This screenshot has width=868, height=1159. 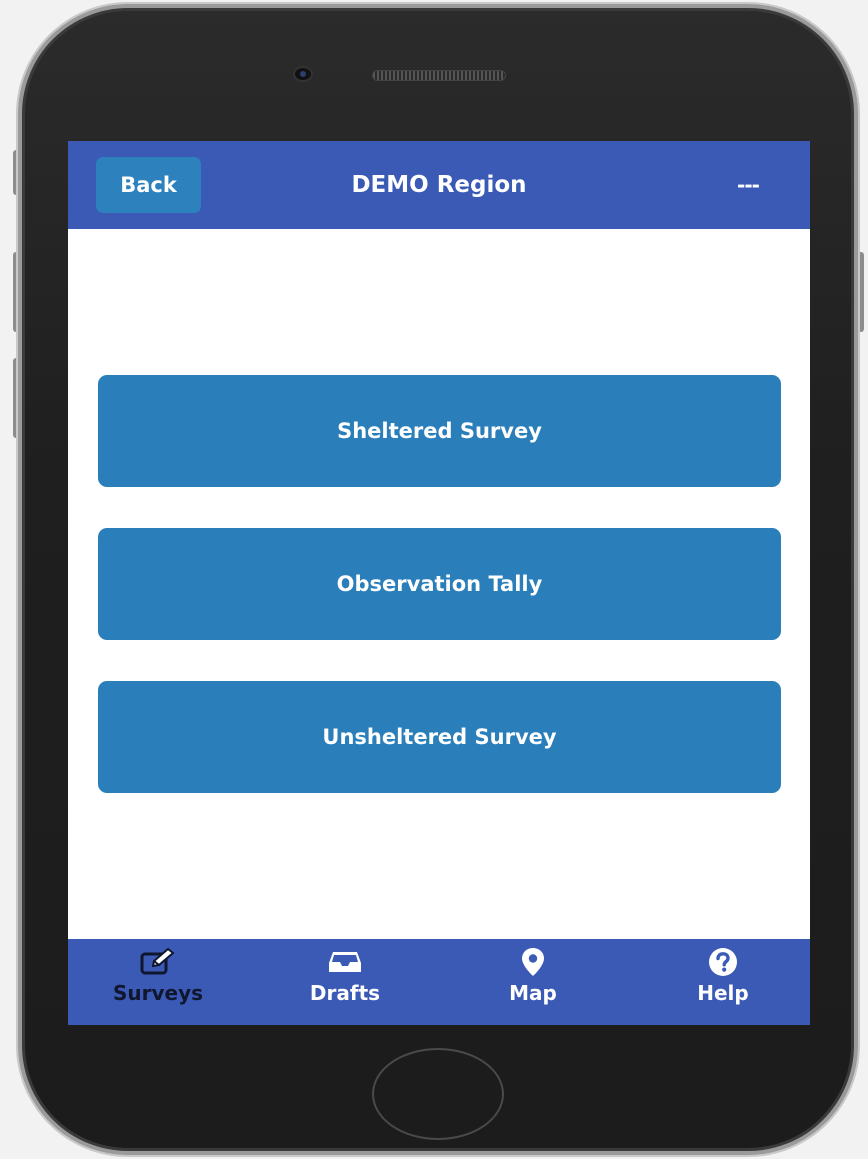 I want to click on map-marker-icon, so click(x=533, y=962).